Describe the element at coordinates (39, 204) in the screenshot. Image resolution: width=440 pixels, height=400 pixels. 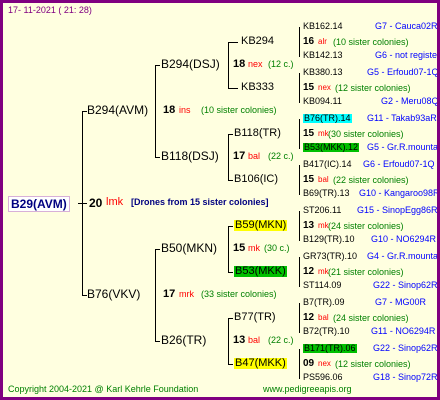
I see `root-queen: B29(AVM)` at that location.